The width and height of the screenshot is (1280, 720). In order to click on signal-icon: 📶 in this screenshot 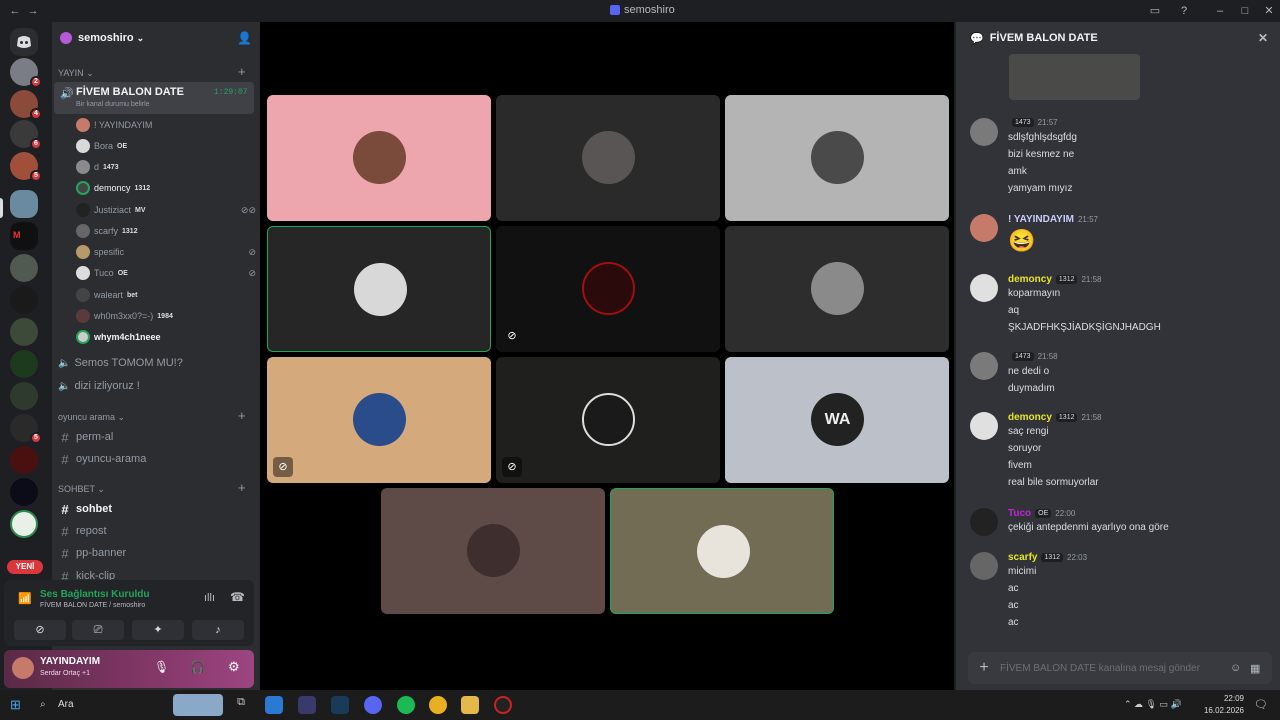, I will do `click(25, 598)`.